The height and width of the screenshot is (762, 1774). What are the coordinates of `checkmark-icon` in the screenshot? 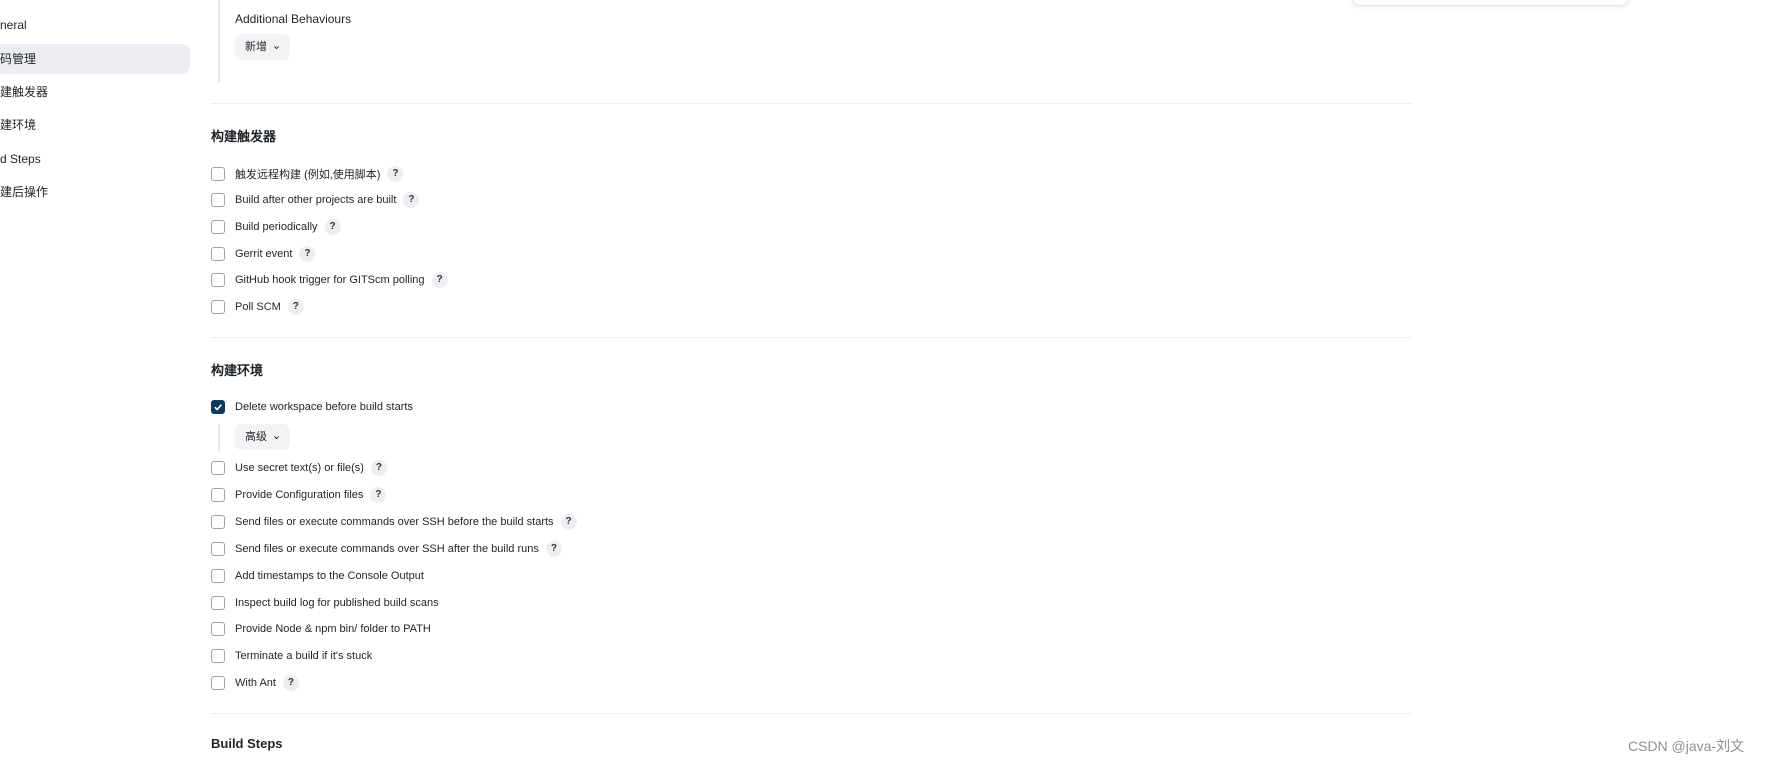 It's located at (218, 407).